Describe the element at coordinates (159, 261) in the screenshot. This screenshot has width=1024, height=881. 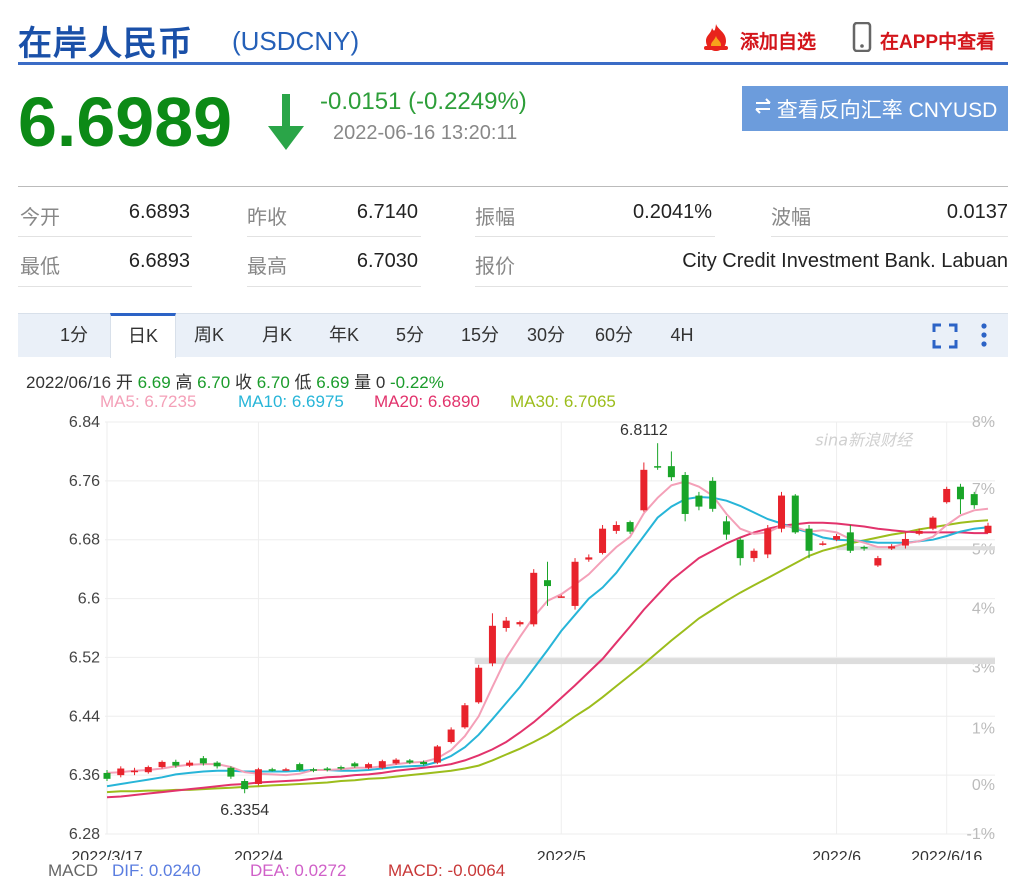
I see `stat-low-value: 6.6893` at that location.